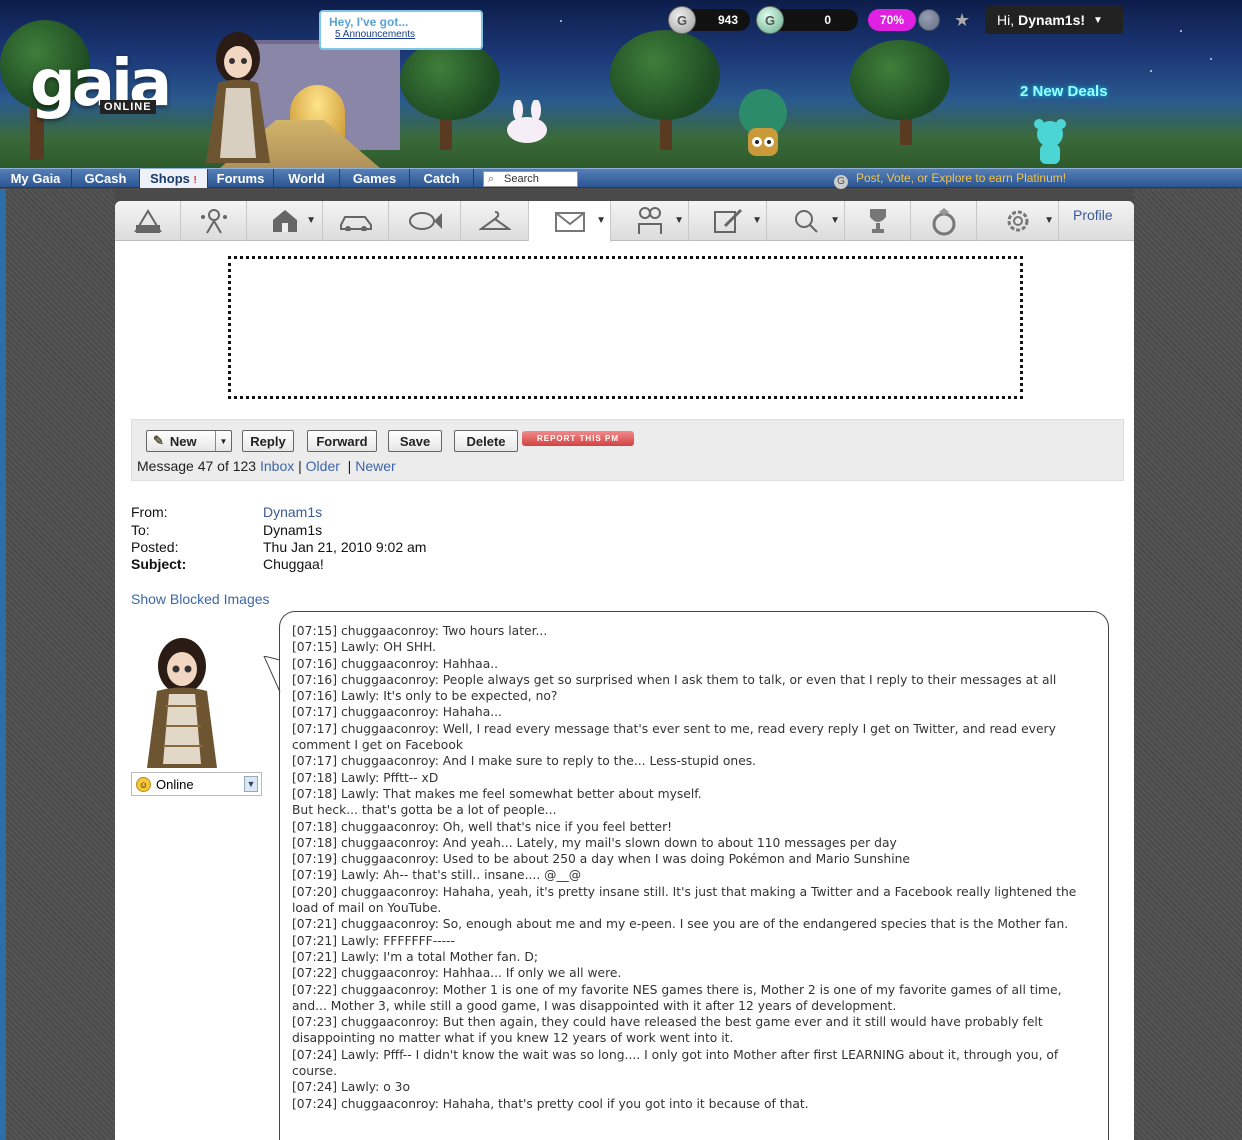  I want to click on chat-line: [07:24] Lawly: o 3o, so click(351, 1087).